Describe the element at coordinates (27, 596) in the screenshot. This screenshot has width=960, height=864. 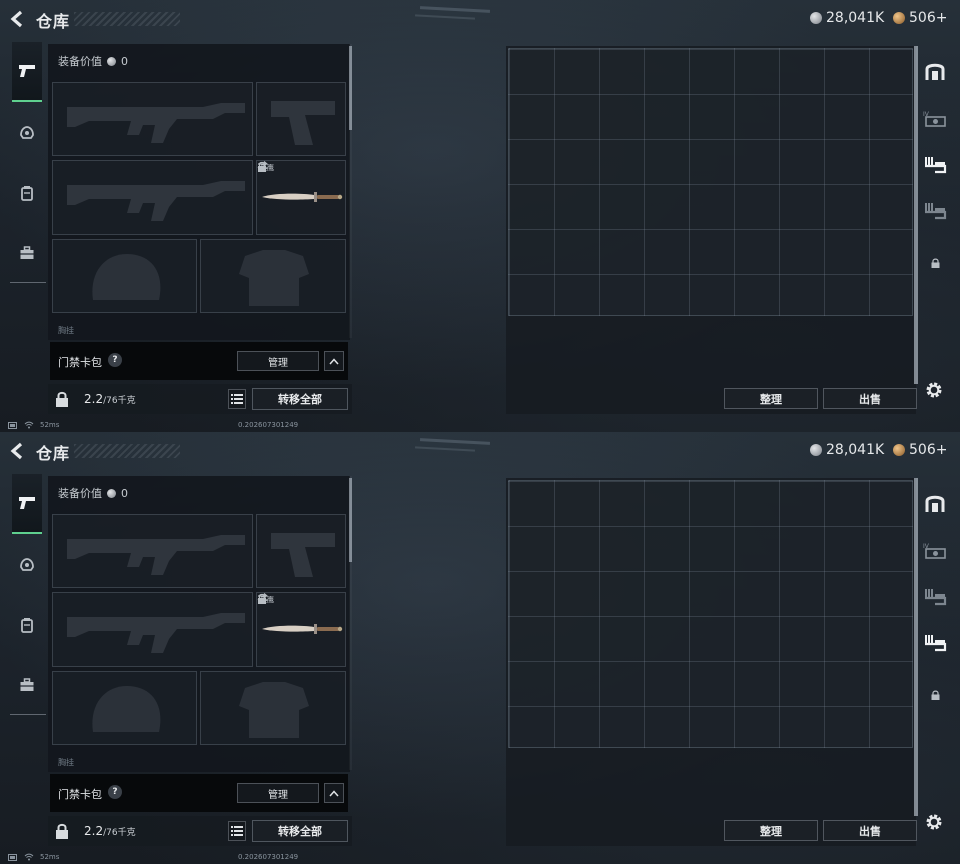
I see `left-tab-bar` at that location.